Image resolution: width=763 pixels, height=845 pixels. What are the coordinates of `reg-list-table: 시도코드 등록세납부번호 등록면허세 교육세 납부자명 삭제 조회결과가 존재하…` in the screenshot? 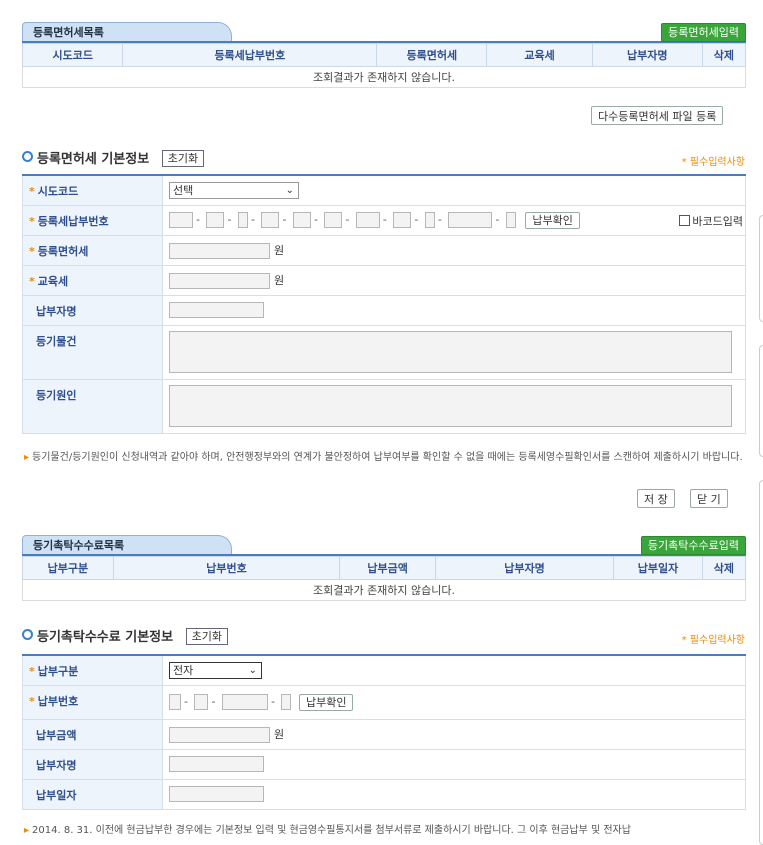 It's located at (384, 65).